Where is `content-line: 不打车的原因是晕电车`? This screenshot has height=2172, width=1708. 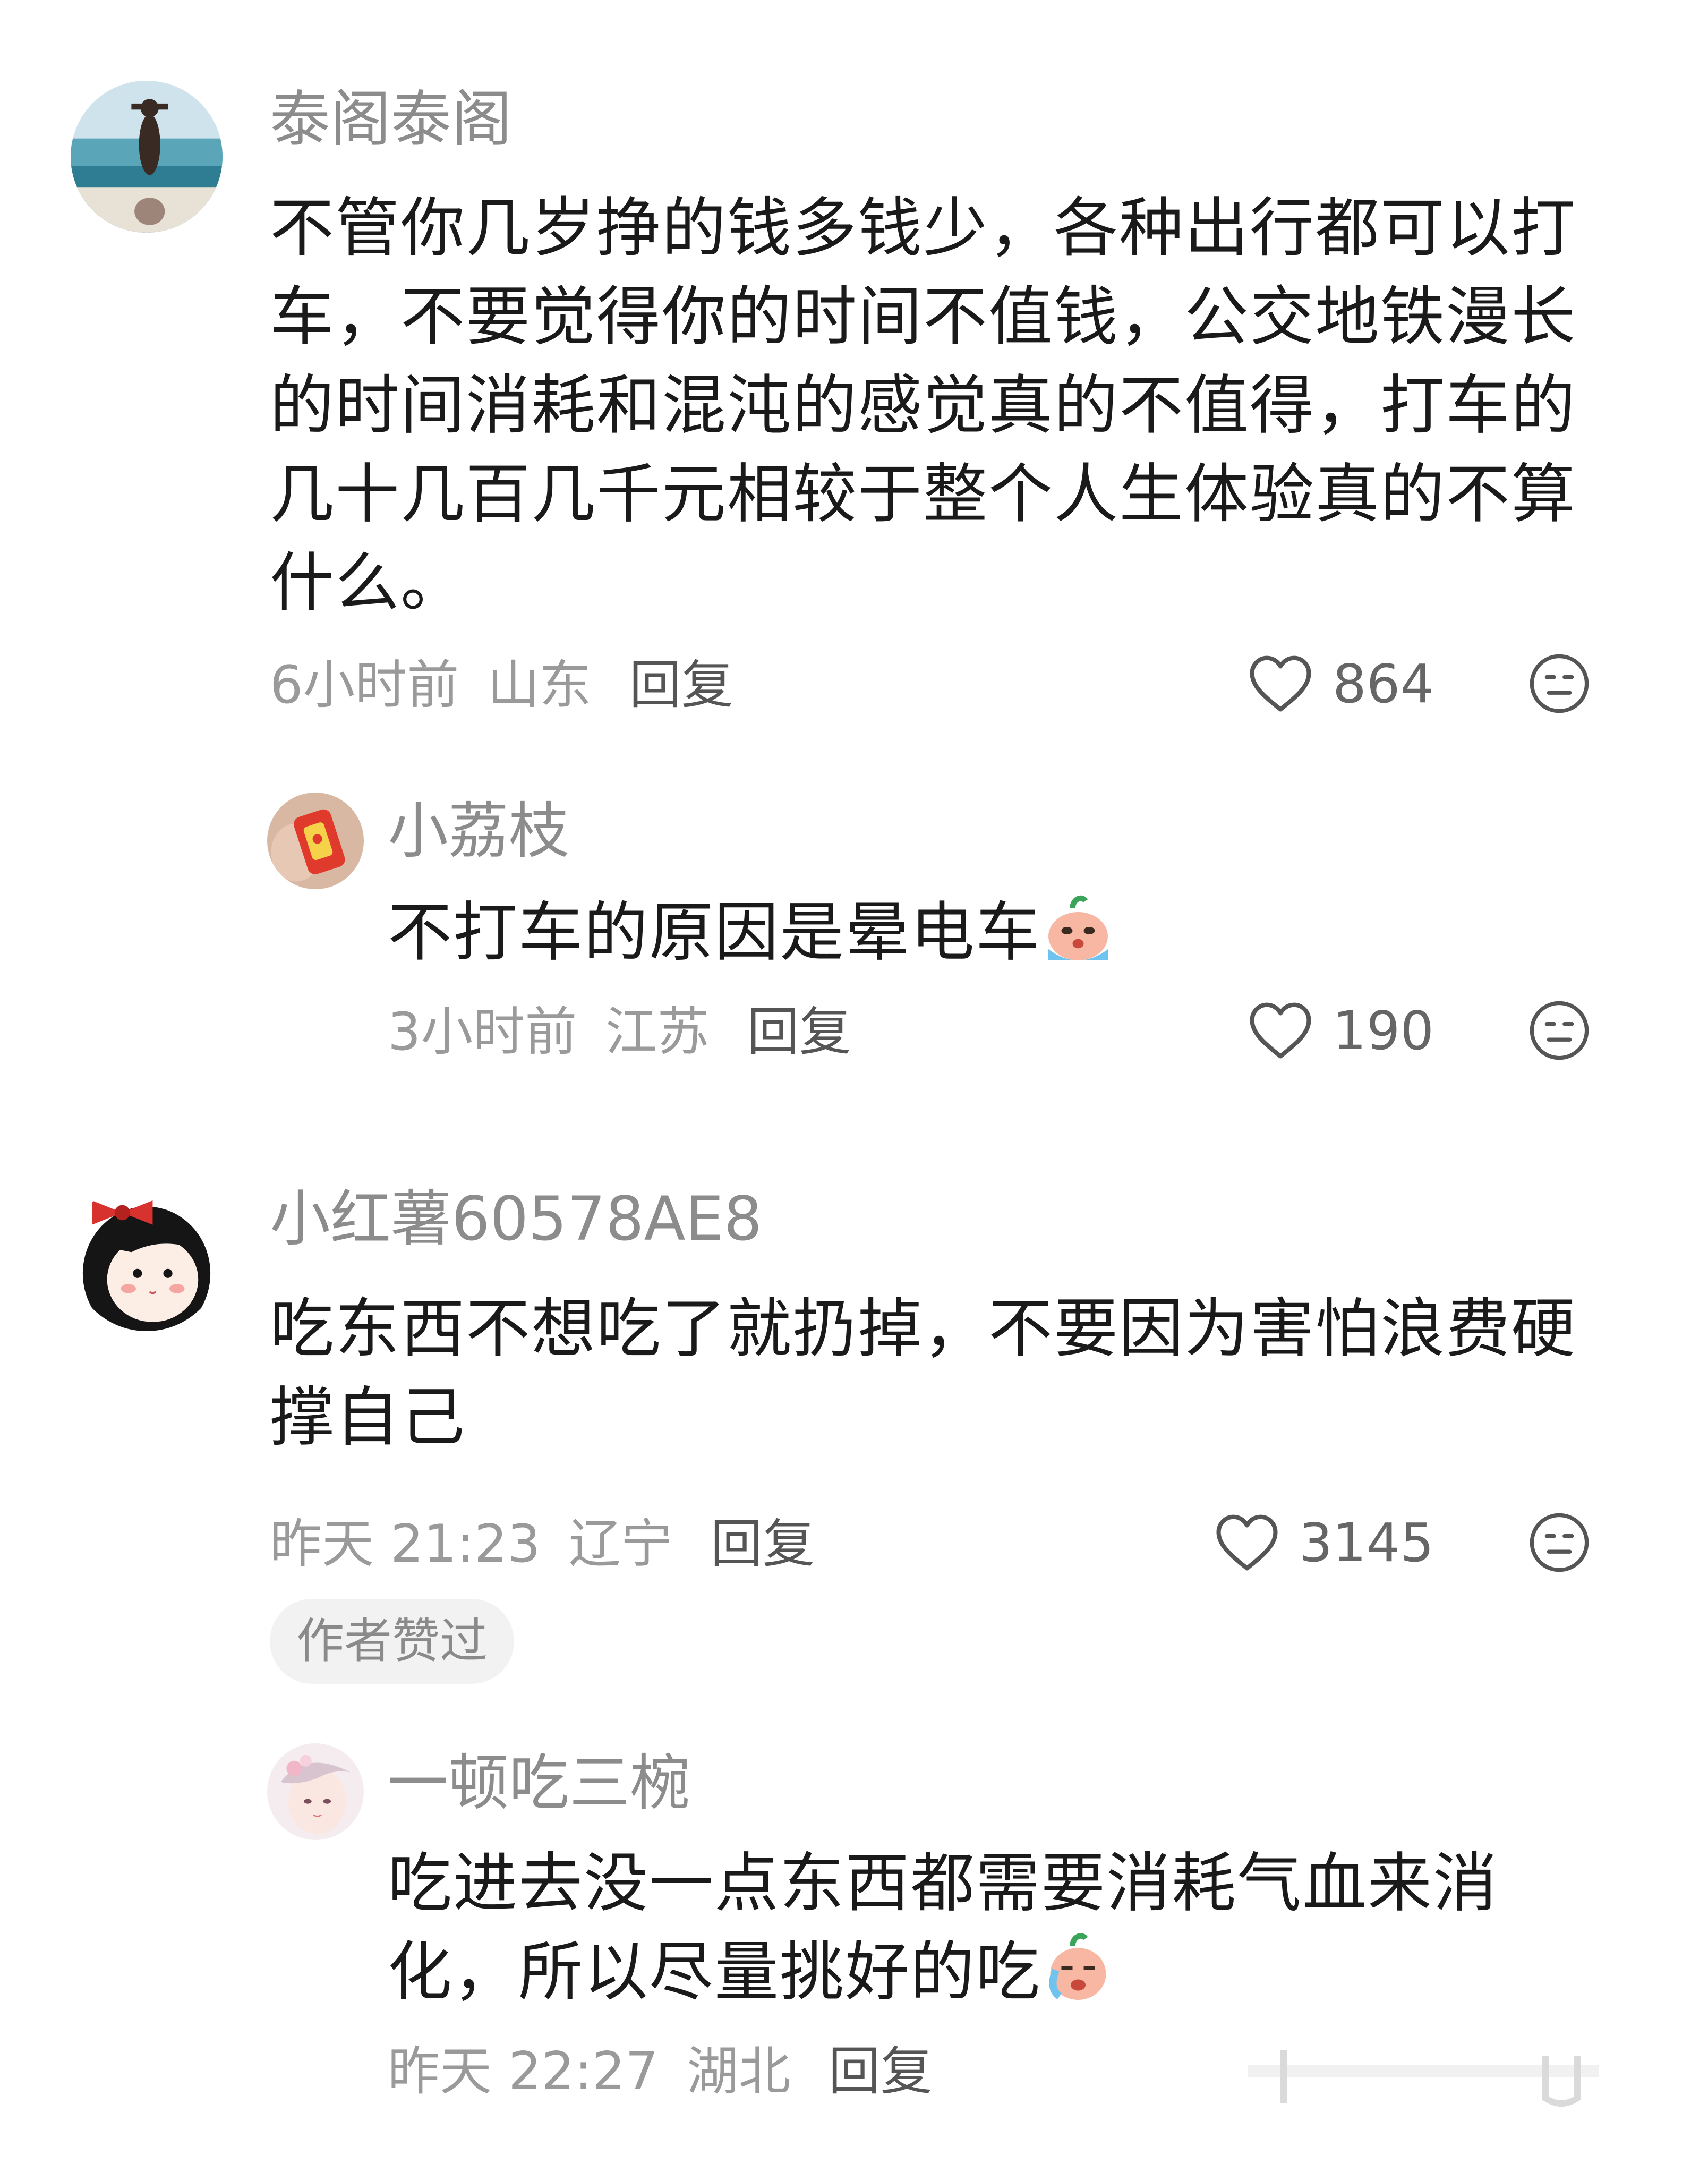
content-line: 不打车的原因是晕电车 is located at coordinates (998, 933).